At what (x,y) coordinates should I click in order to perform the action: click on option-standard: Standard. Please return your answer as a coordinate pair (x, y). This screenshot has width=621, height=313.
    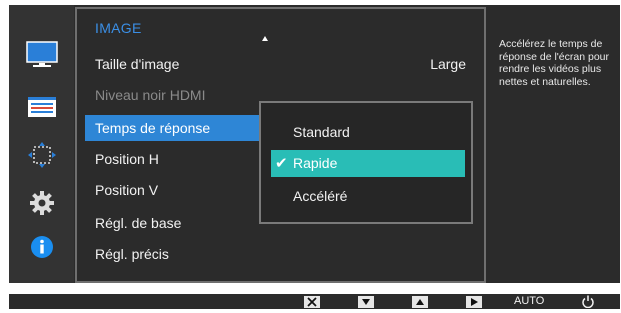
    Looking at the image, I should click on (368, 132).